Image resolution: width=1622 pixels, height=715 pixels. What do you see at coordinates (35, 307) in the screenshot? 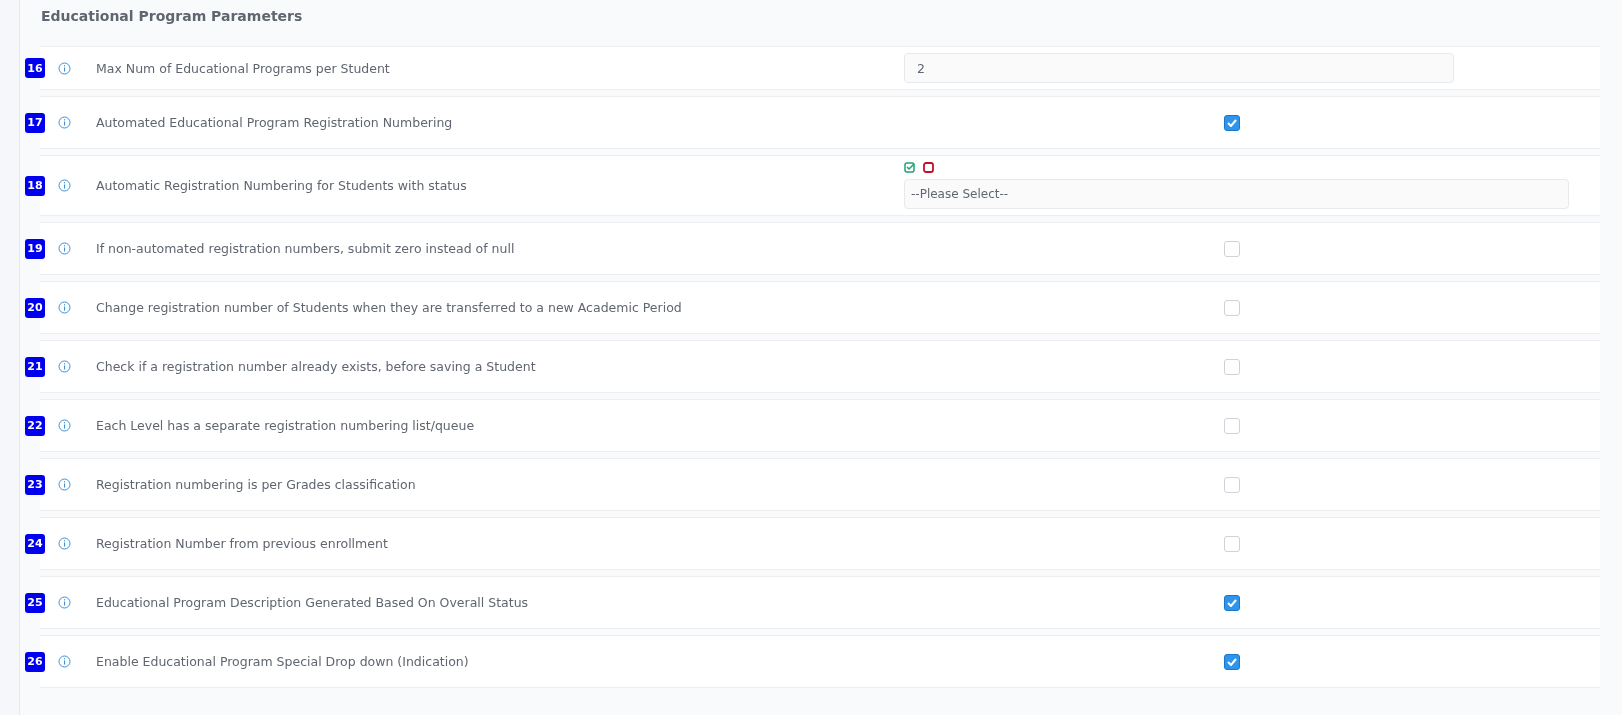
I see `row-number-badge: 20` at bounding box center [35, 307].